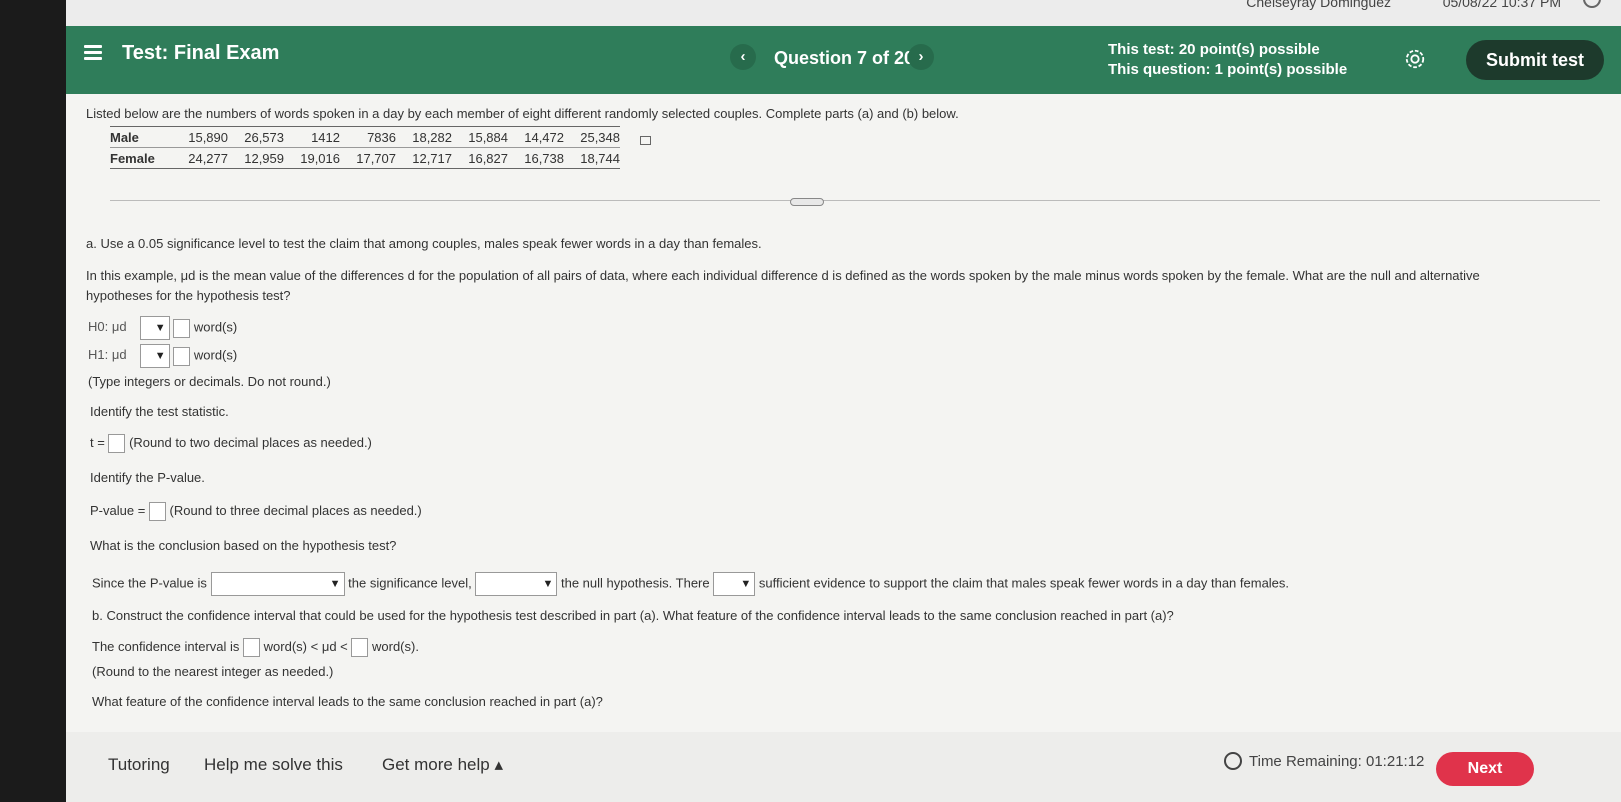 This screenshot has height=802, width=1621. I want to click on table-cell: 17,707, so click(368, 158).